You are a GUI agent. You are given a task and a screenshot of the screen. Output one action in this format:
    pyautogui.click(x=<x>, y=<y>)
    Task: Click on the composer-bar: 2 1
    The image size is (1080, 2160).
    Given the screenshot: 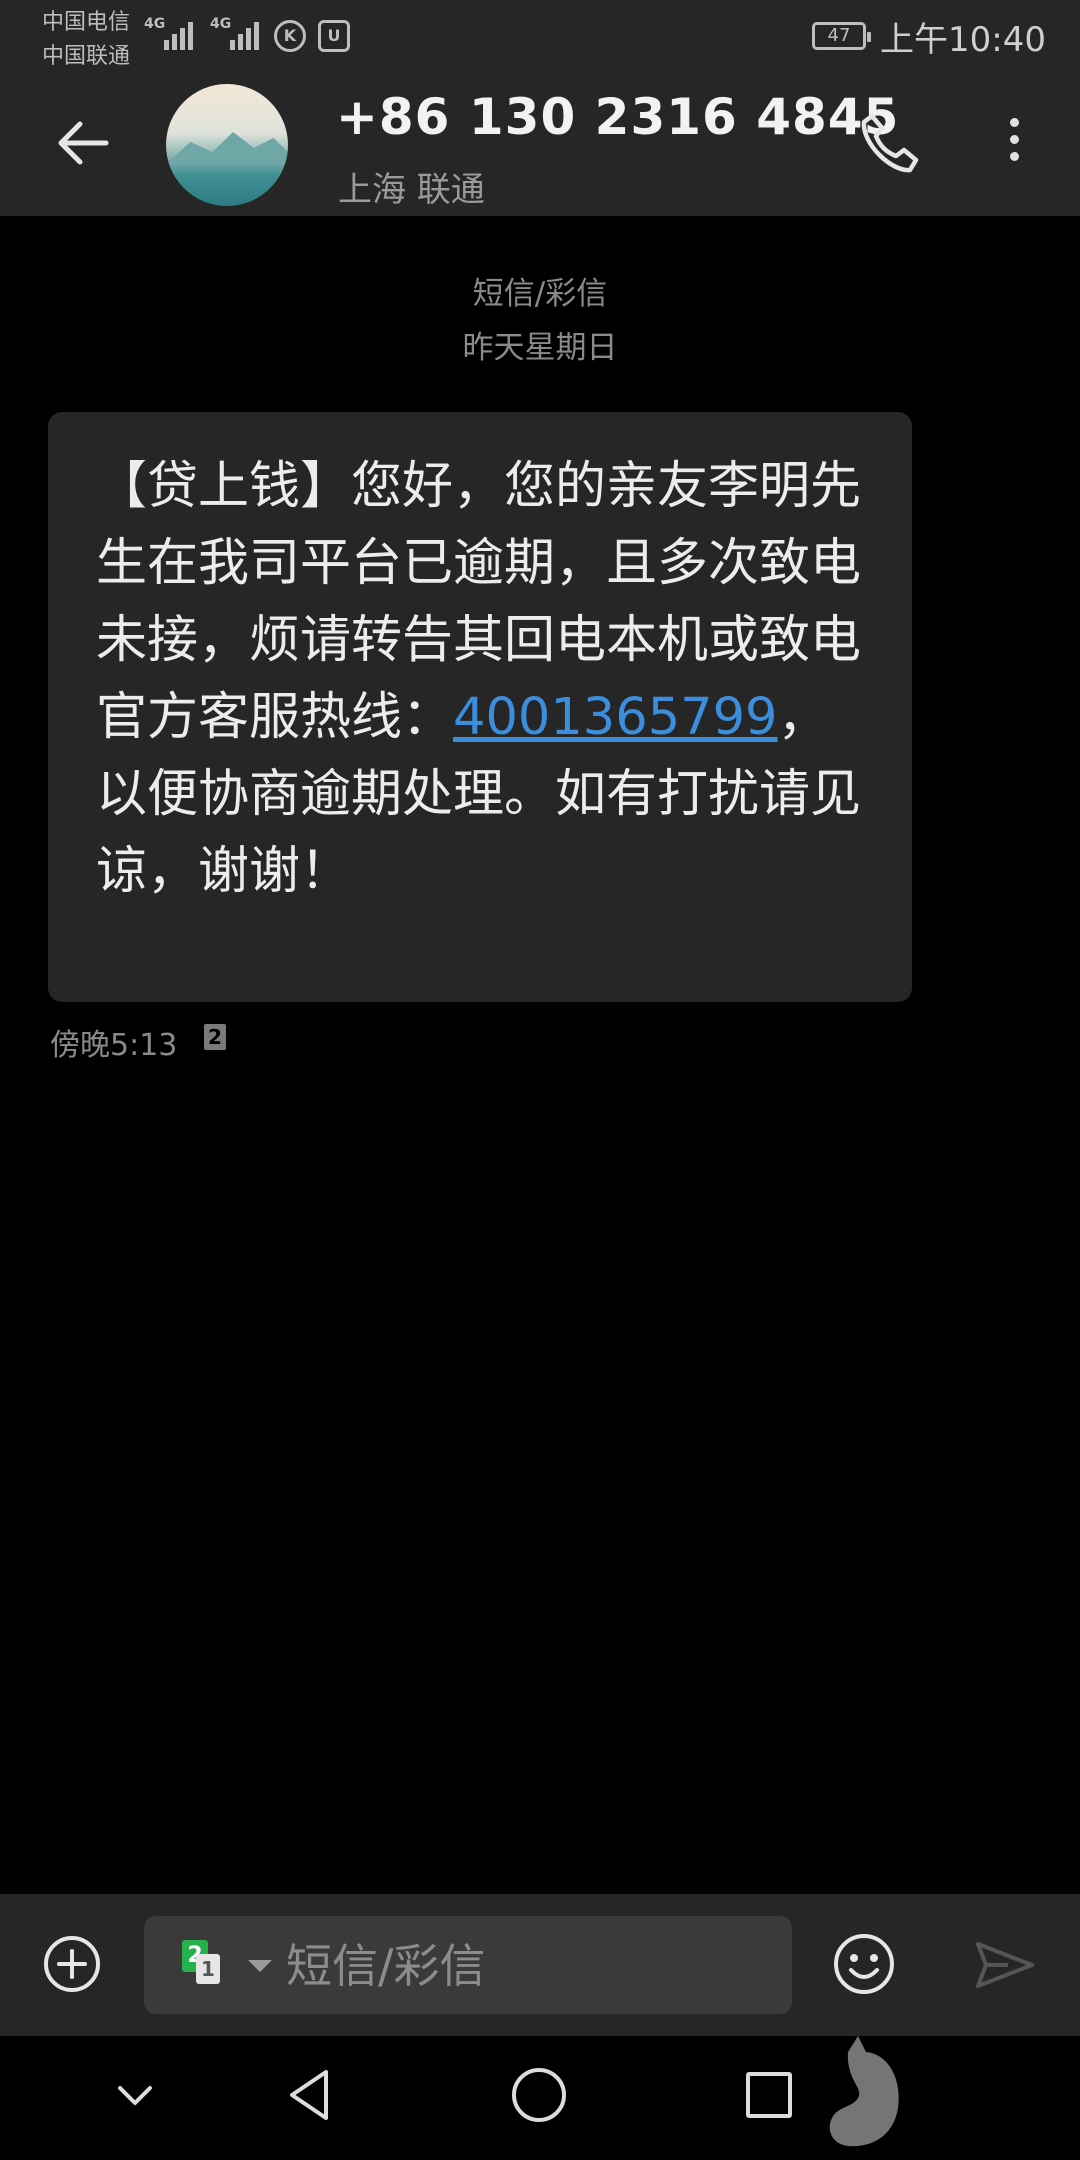 What is the action you would take?
    pyautogui.click(x=540, y=1965)
    